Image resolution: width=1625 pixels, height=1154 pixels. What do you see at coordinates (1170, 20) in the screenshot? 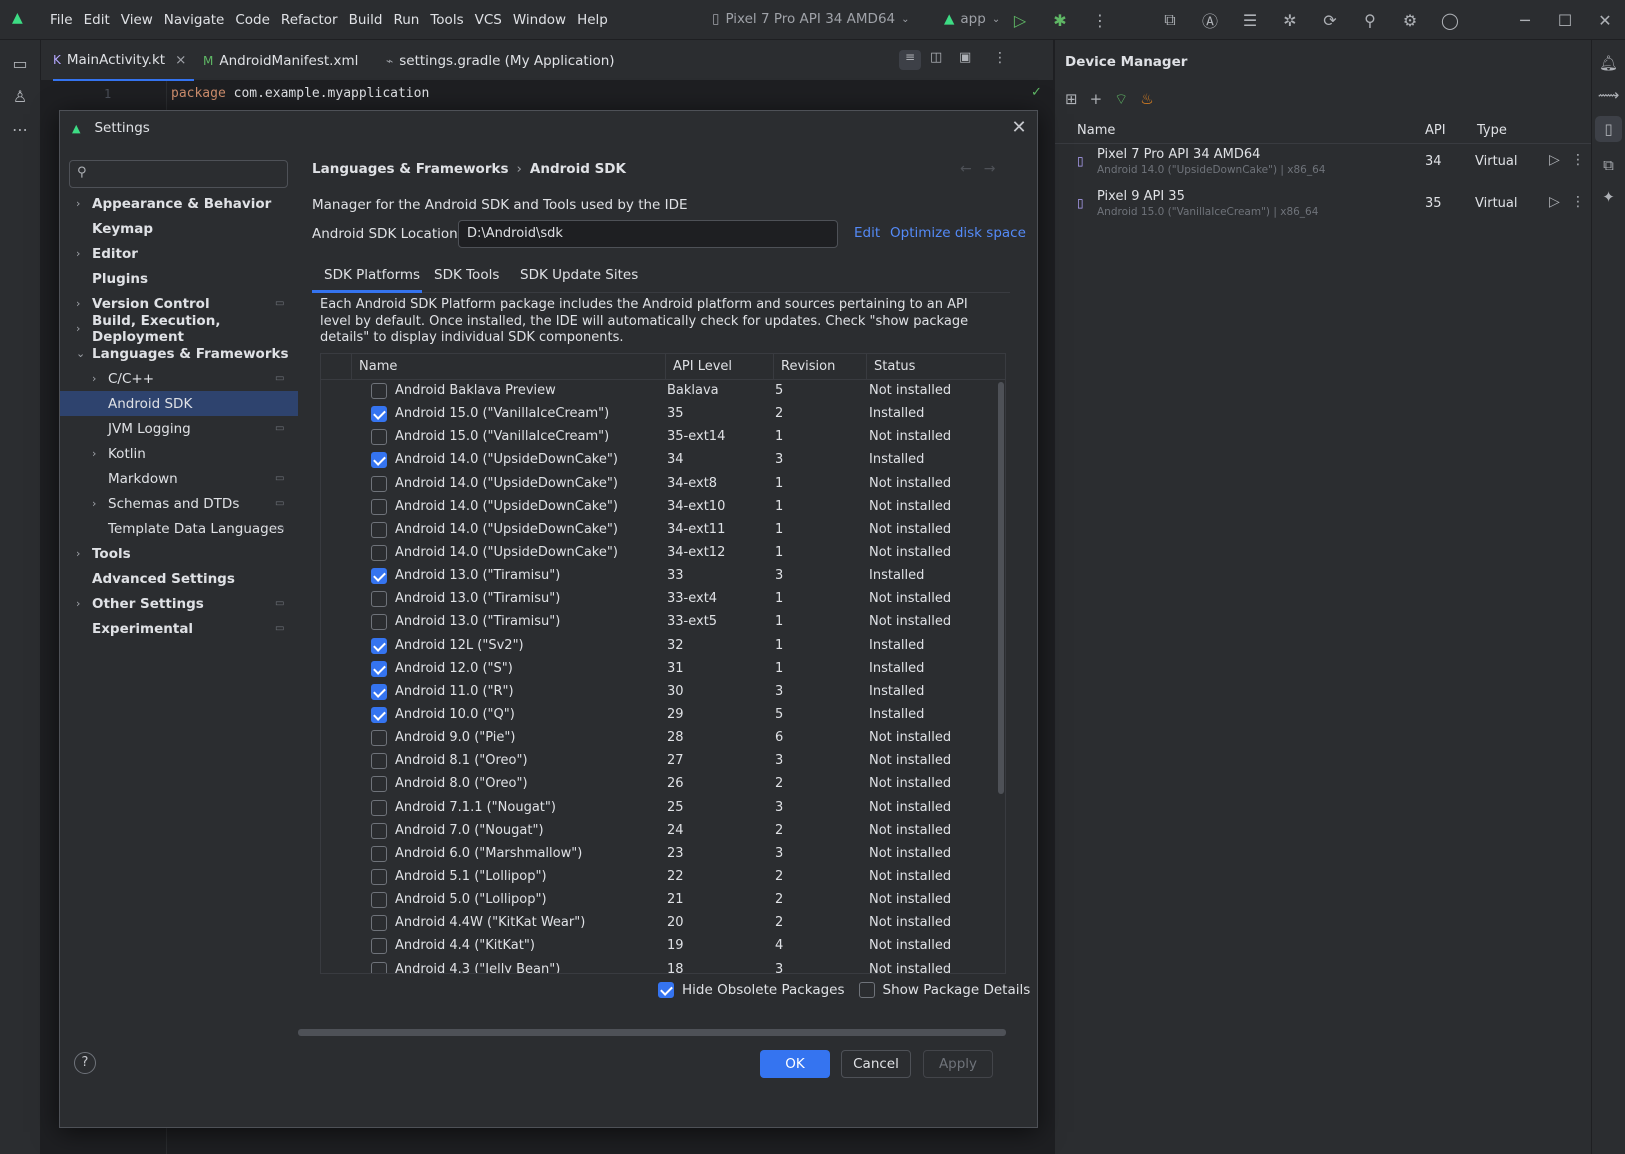
I see `device-mirror-icon: ⧉` at bounding box center [1170, 20].